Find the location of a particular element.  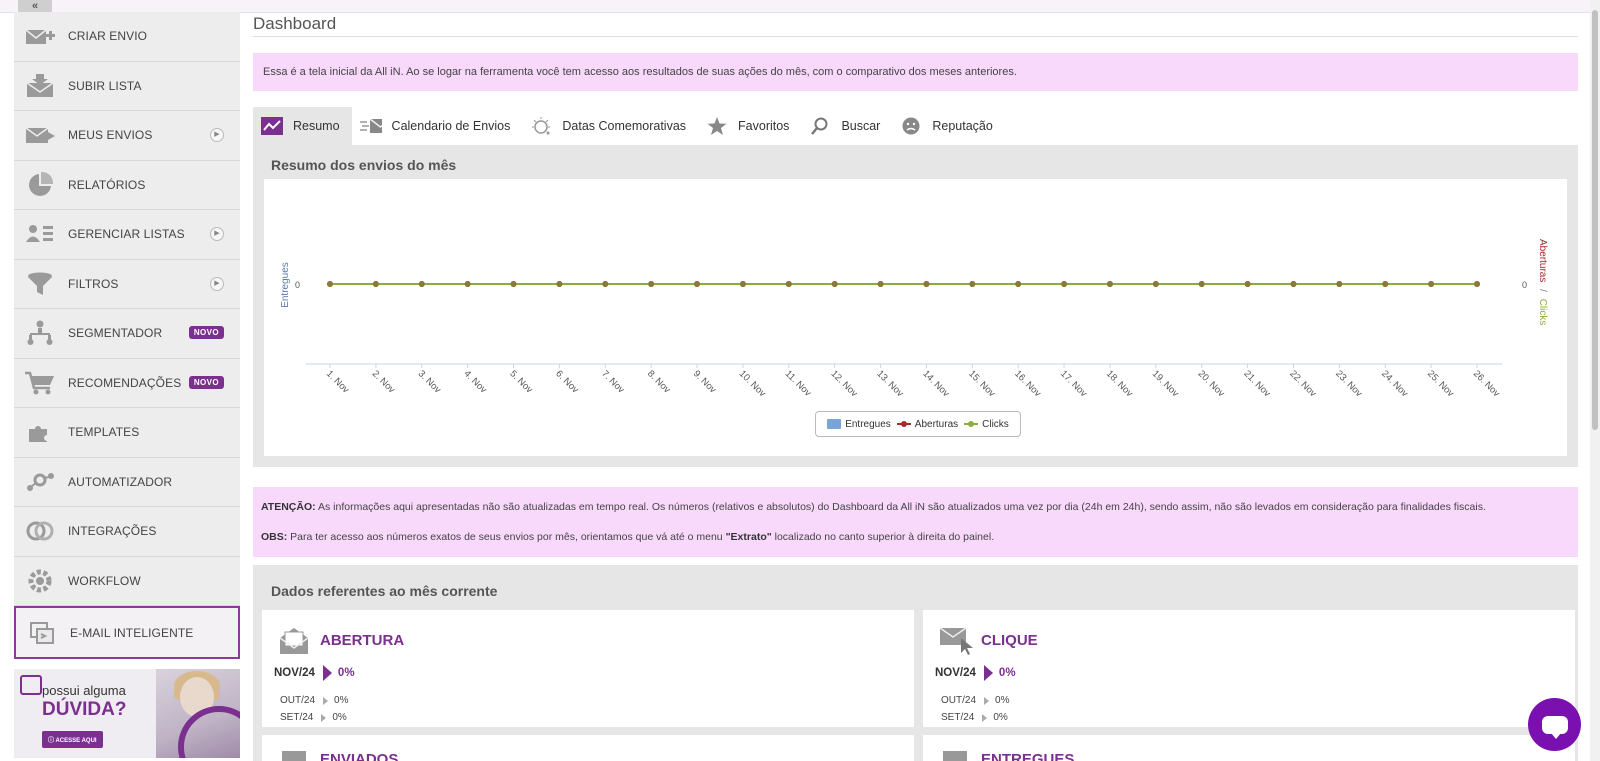

x-tick-label: 6. Nov is located at coordinates (566, 381).